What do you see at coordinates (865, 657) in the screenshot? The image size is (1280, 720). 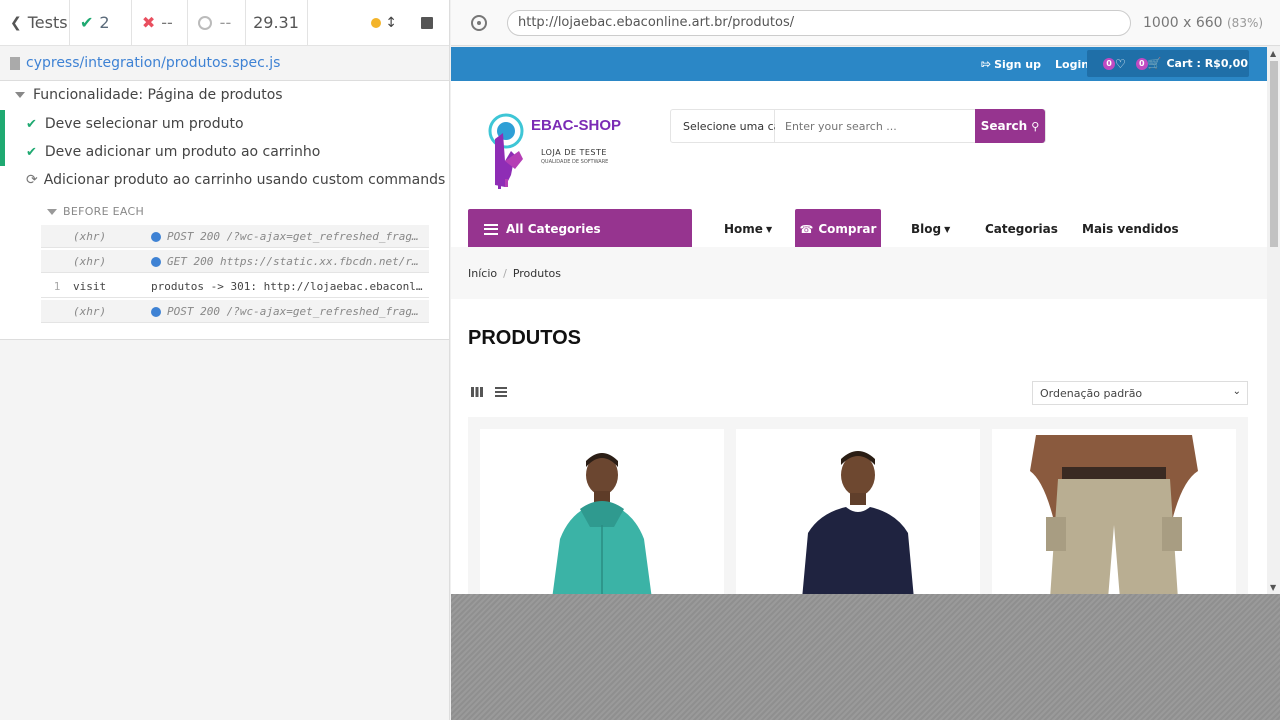 I see `aut-backdrop` at bounding box center [865, 657].